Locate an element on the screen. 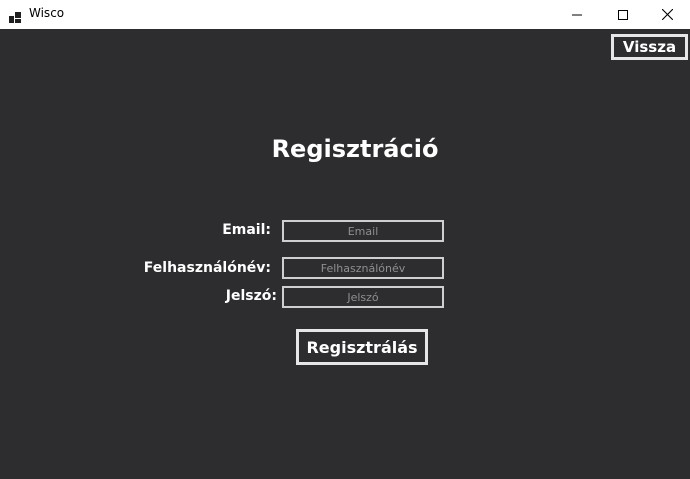 The height and width of the screenshot is (479, 690). maximize-button is located at coordinates (623, 14).